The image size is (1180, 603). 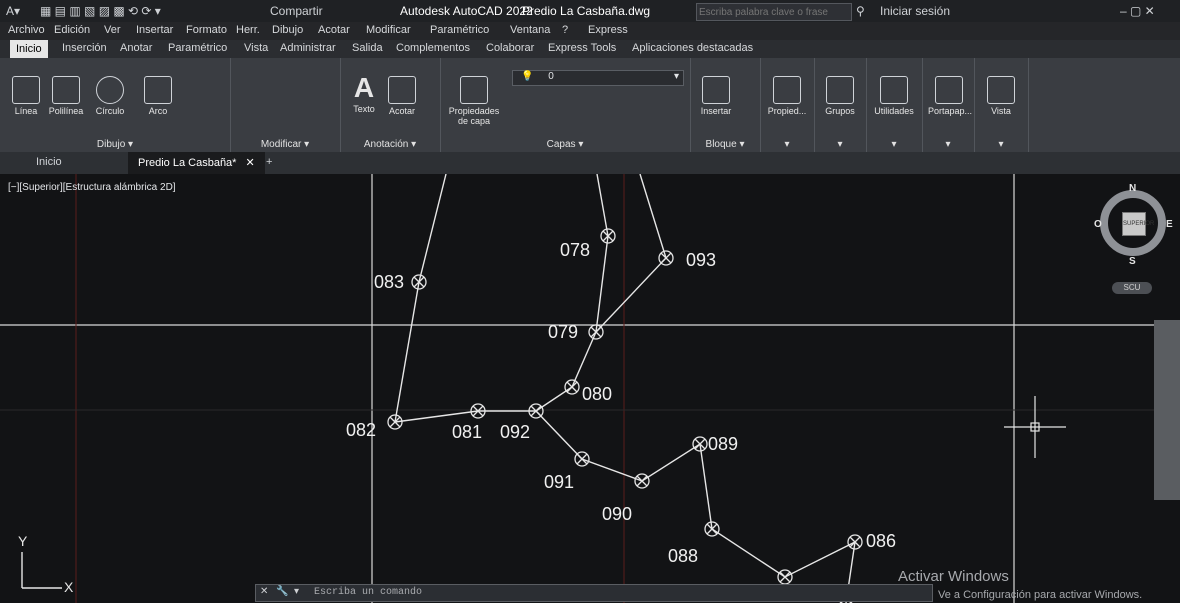 I want to click on point-label: 090, so click(x=617, y=514).